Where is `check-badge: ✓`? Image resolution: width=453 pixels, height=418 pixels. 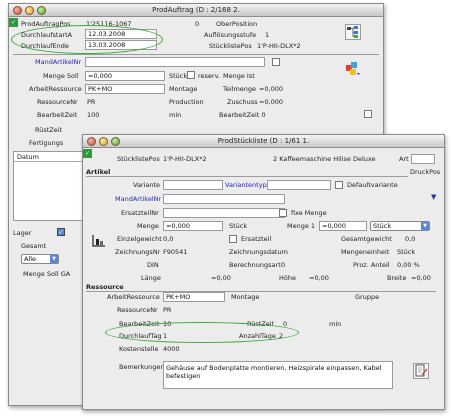
check-badge: ✓ is located at coordinates (87, 153).